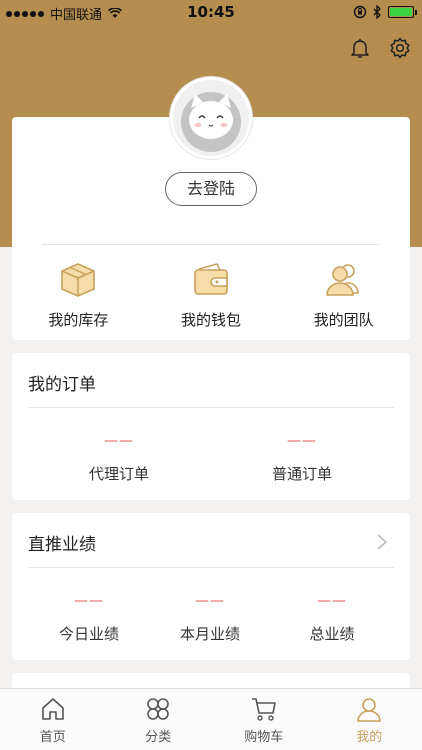 The height and width of the screenshot is (750, 422). What do you see at coordinates (263, 709) in the screenshot?
I see `cart-icon` at bounding box center [263, 709].